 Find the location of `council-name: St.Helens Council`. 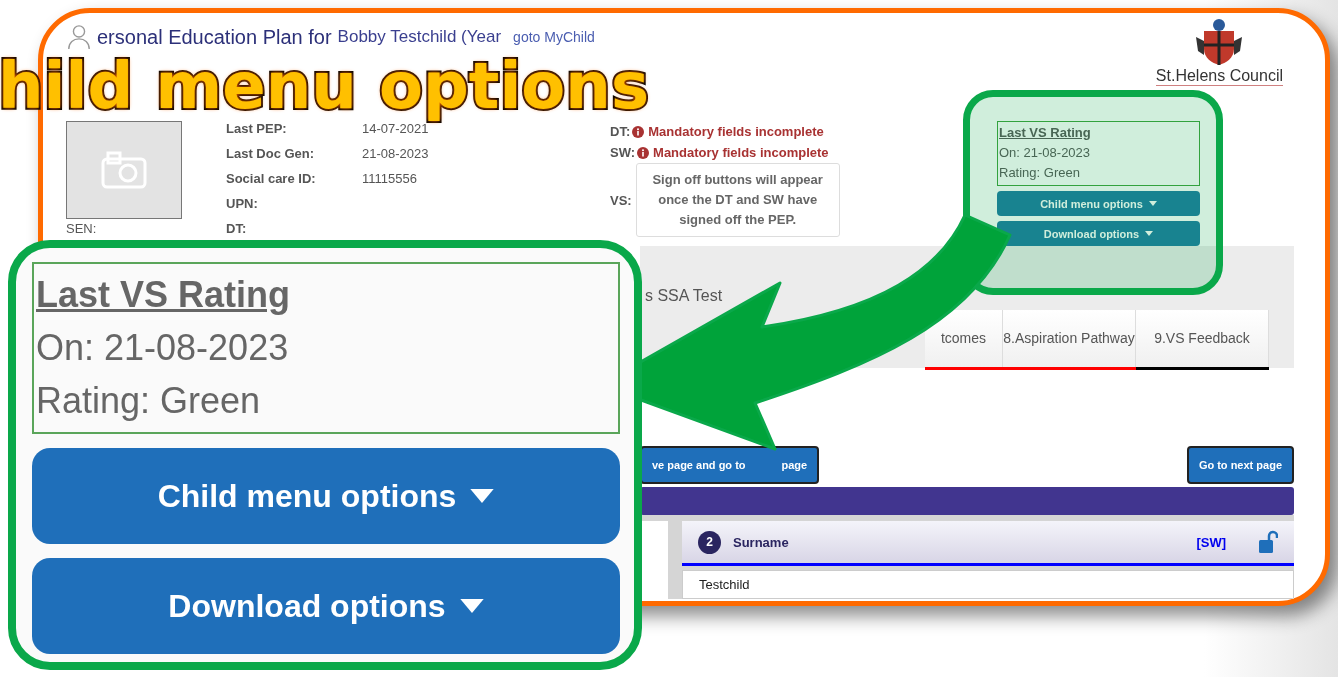

council-name: St.Helens Council is located at coordinates (1219, 76).